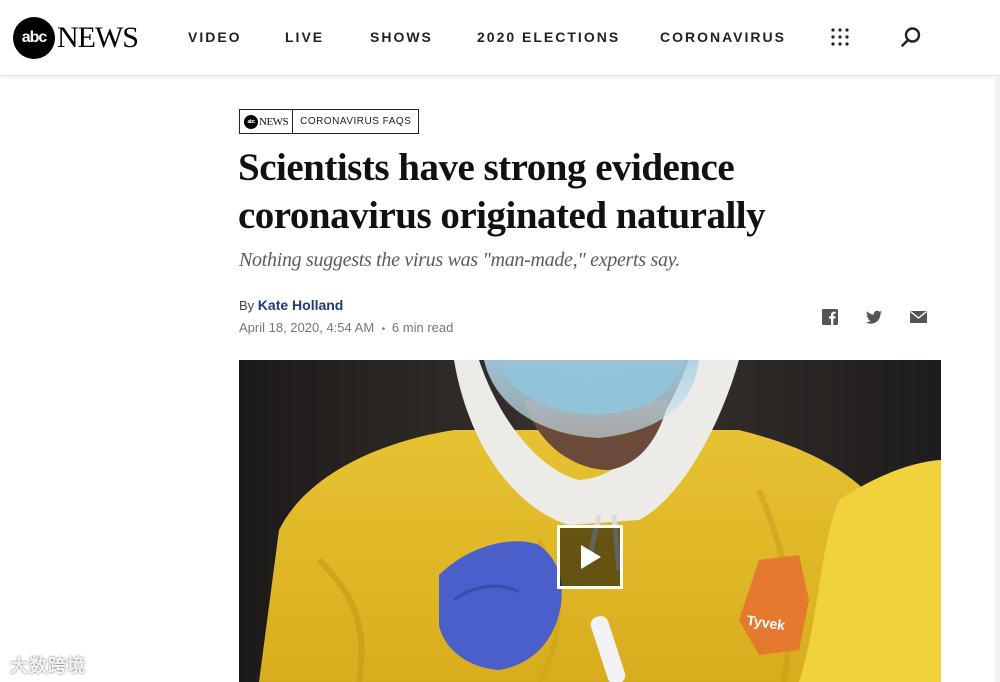 The image size is (1000, 682). I want to click on nav-2020-elections: 2020 ELECTIONS, so click(548, 37).